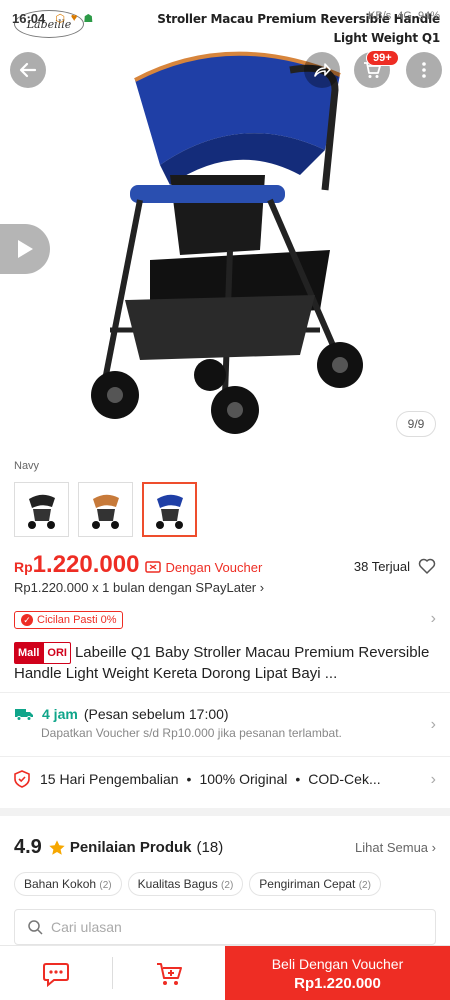 Image resolution: width=450 pixels, height=1000 pixels. Describe the element at coordinates (60, 714) in the screenshot. I see `shipping-time: 4 jam` at that location.